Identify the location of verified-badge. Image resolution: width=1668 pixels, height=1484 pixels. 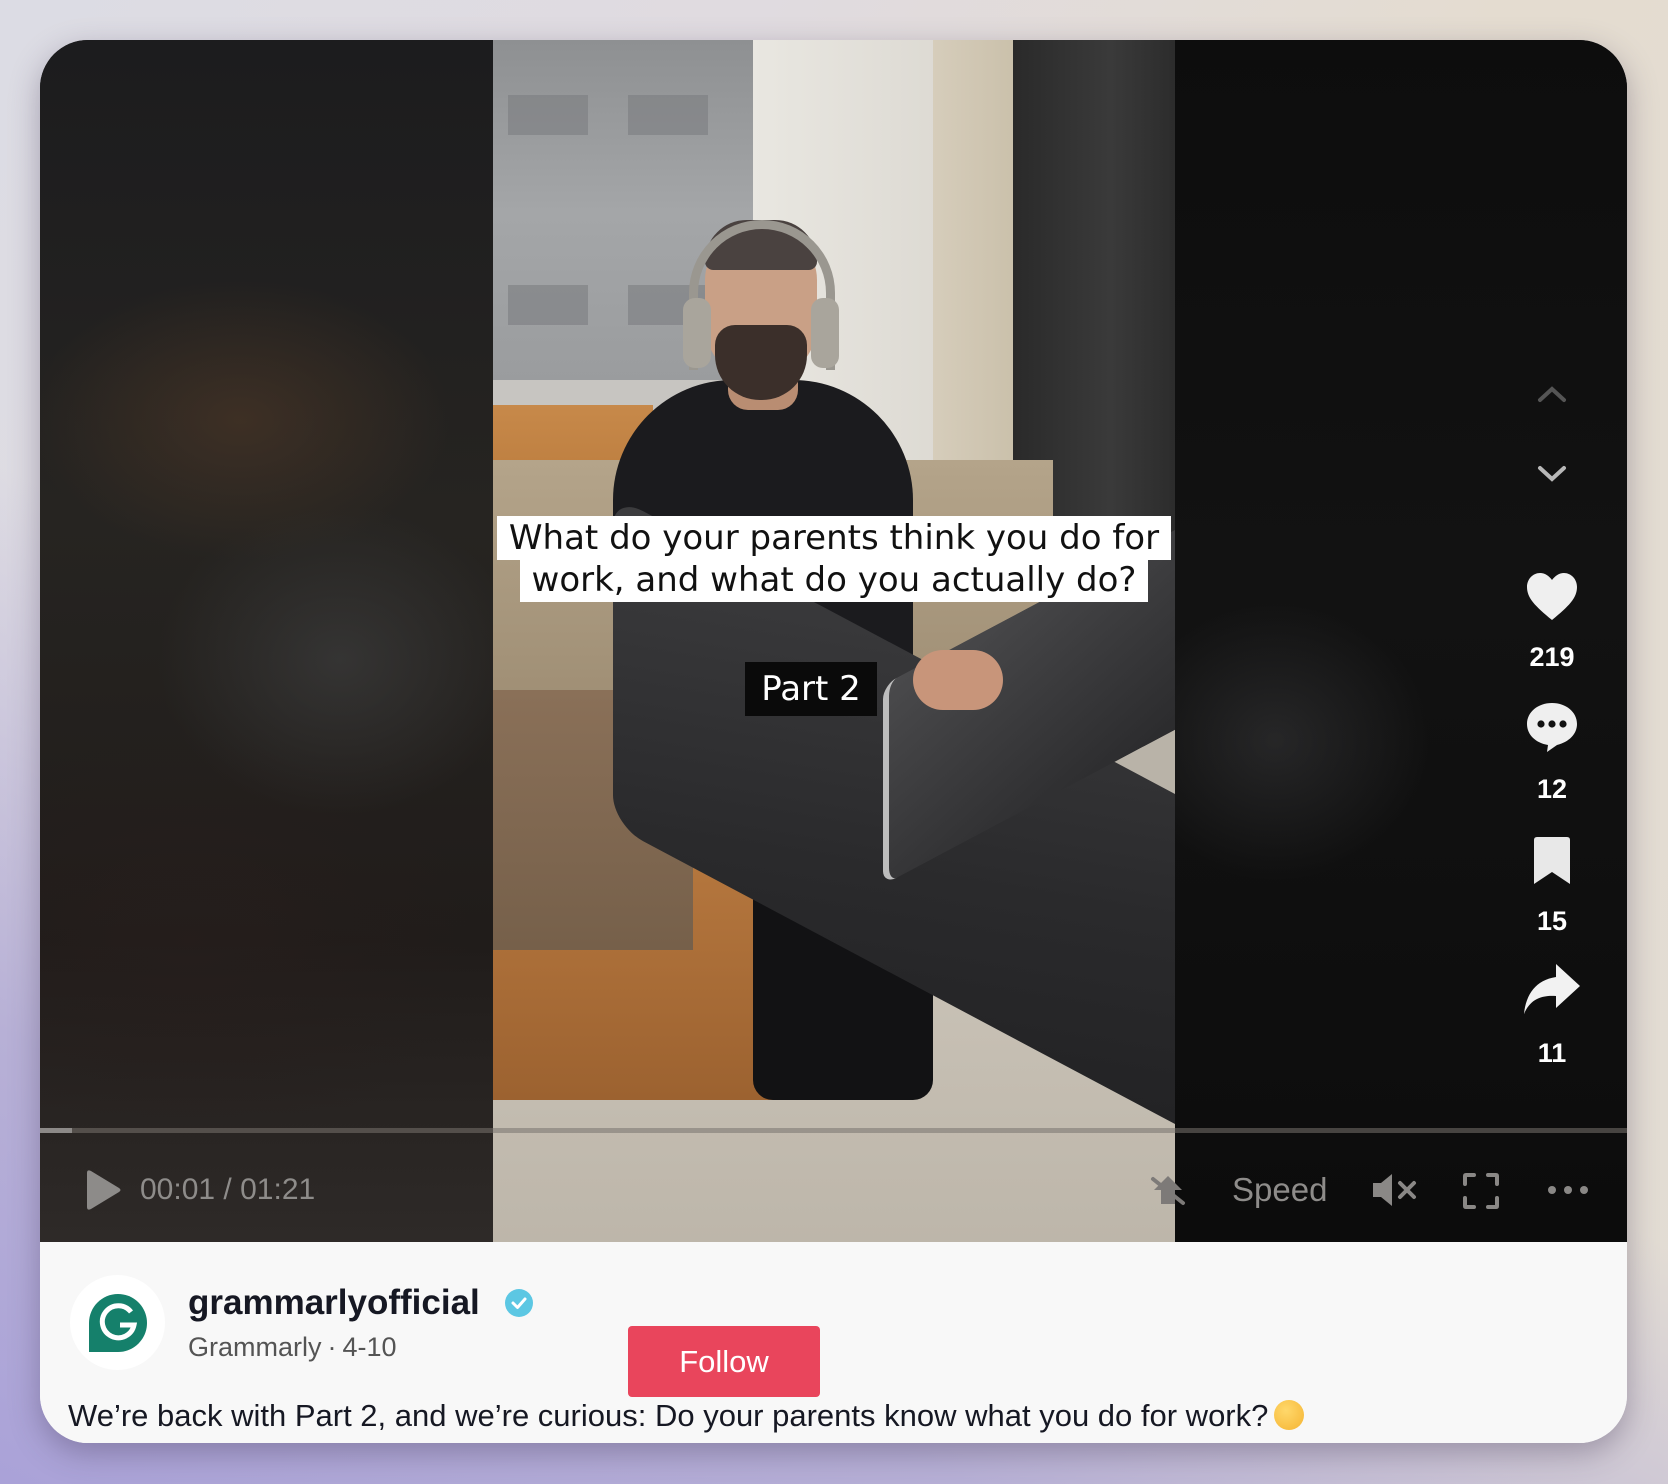
(519, 1303).